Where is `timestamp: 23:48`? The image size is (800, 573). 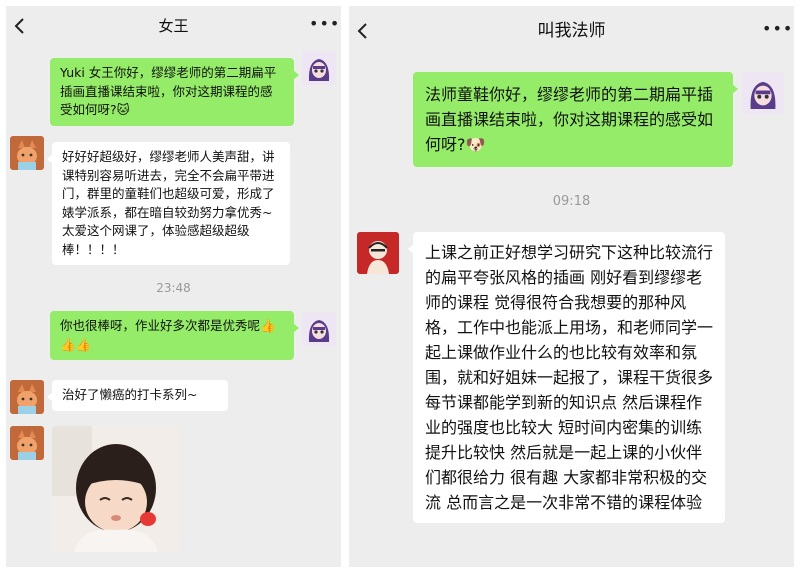
timestamp: 23:48 is located at coordinates (173, 288).